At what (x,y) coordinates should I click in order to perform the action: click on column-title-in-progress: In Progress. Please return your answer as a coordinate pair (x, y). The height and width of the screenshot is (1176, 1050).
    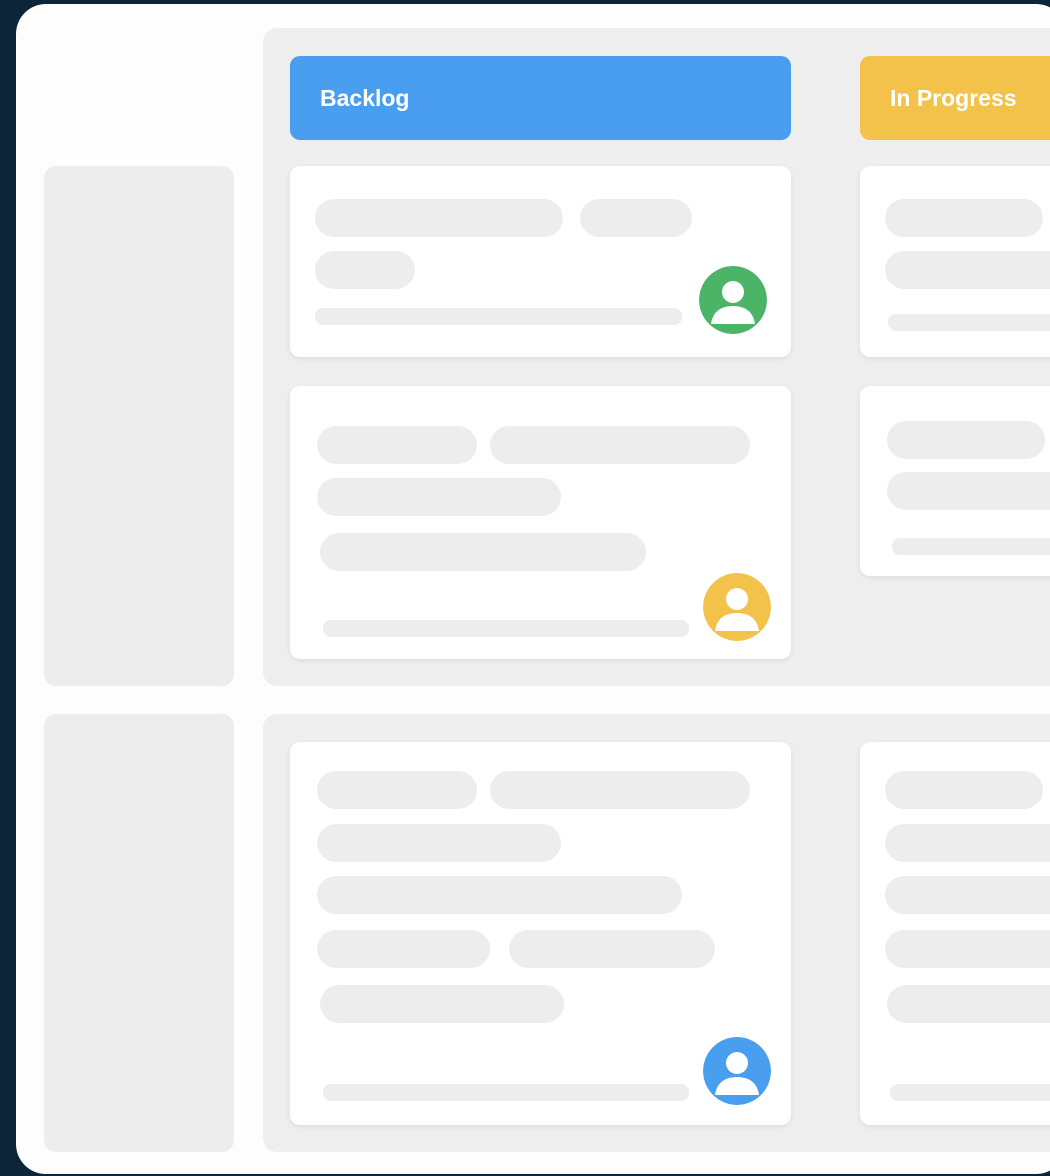
    Looking at the image, I should click on (953, 97).